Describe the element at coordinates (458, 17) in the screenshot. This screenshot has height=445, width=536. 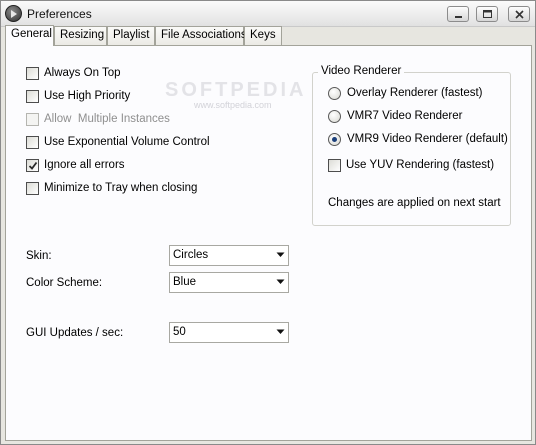
I see `minimize-icon` at that location.